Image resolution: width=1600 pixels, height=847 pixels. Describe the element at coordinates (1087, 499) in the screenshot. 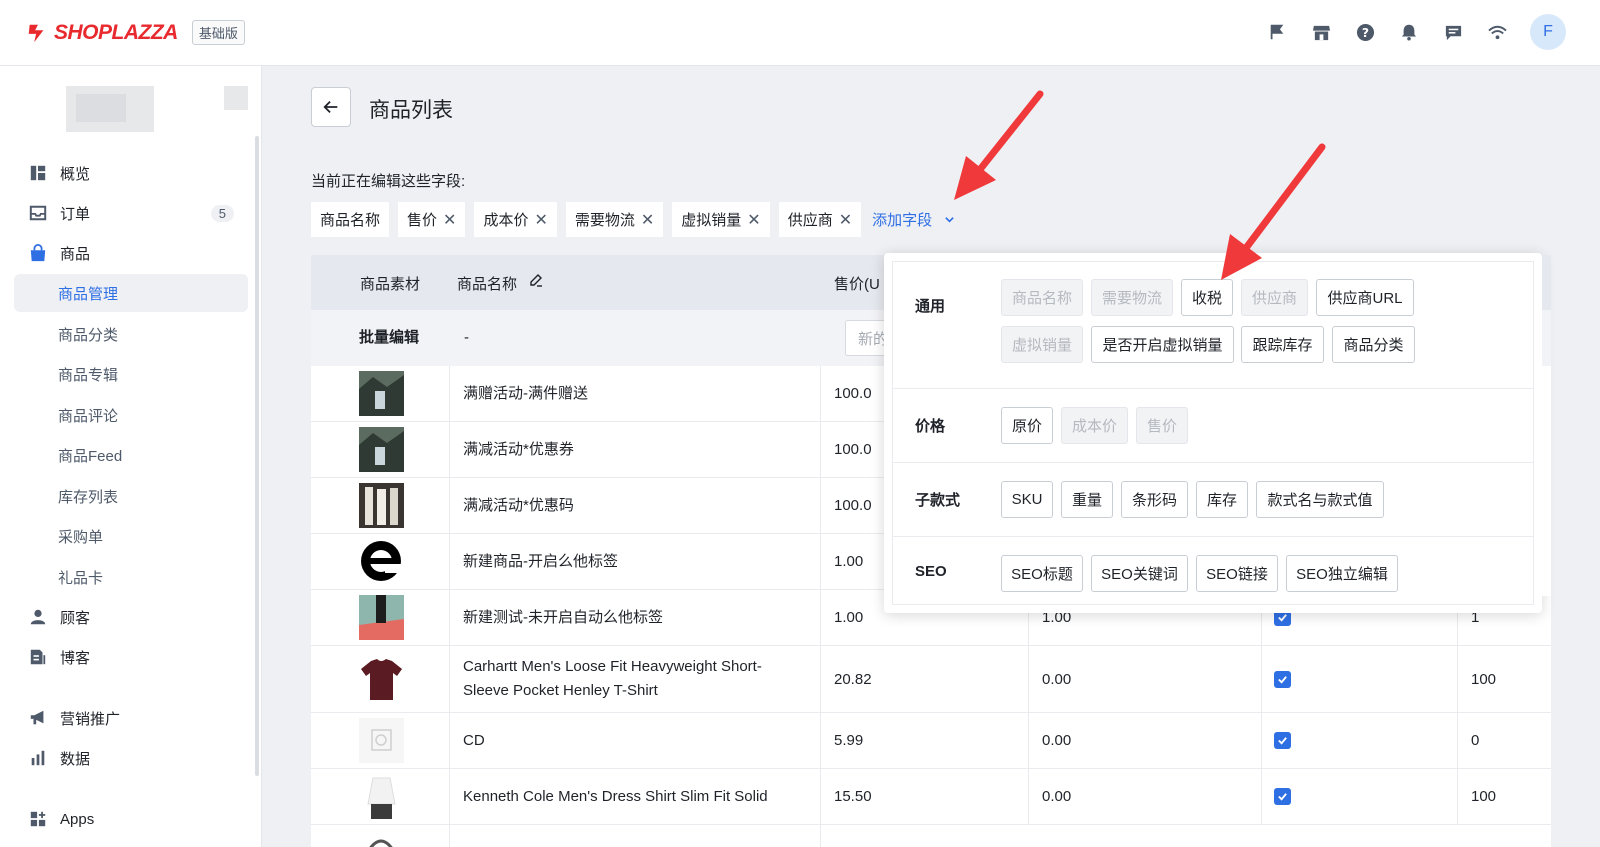

I see `option-weight: 重量` at that location.